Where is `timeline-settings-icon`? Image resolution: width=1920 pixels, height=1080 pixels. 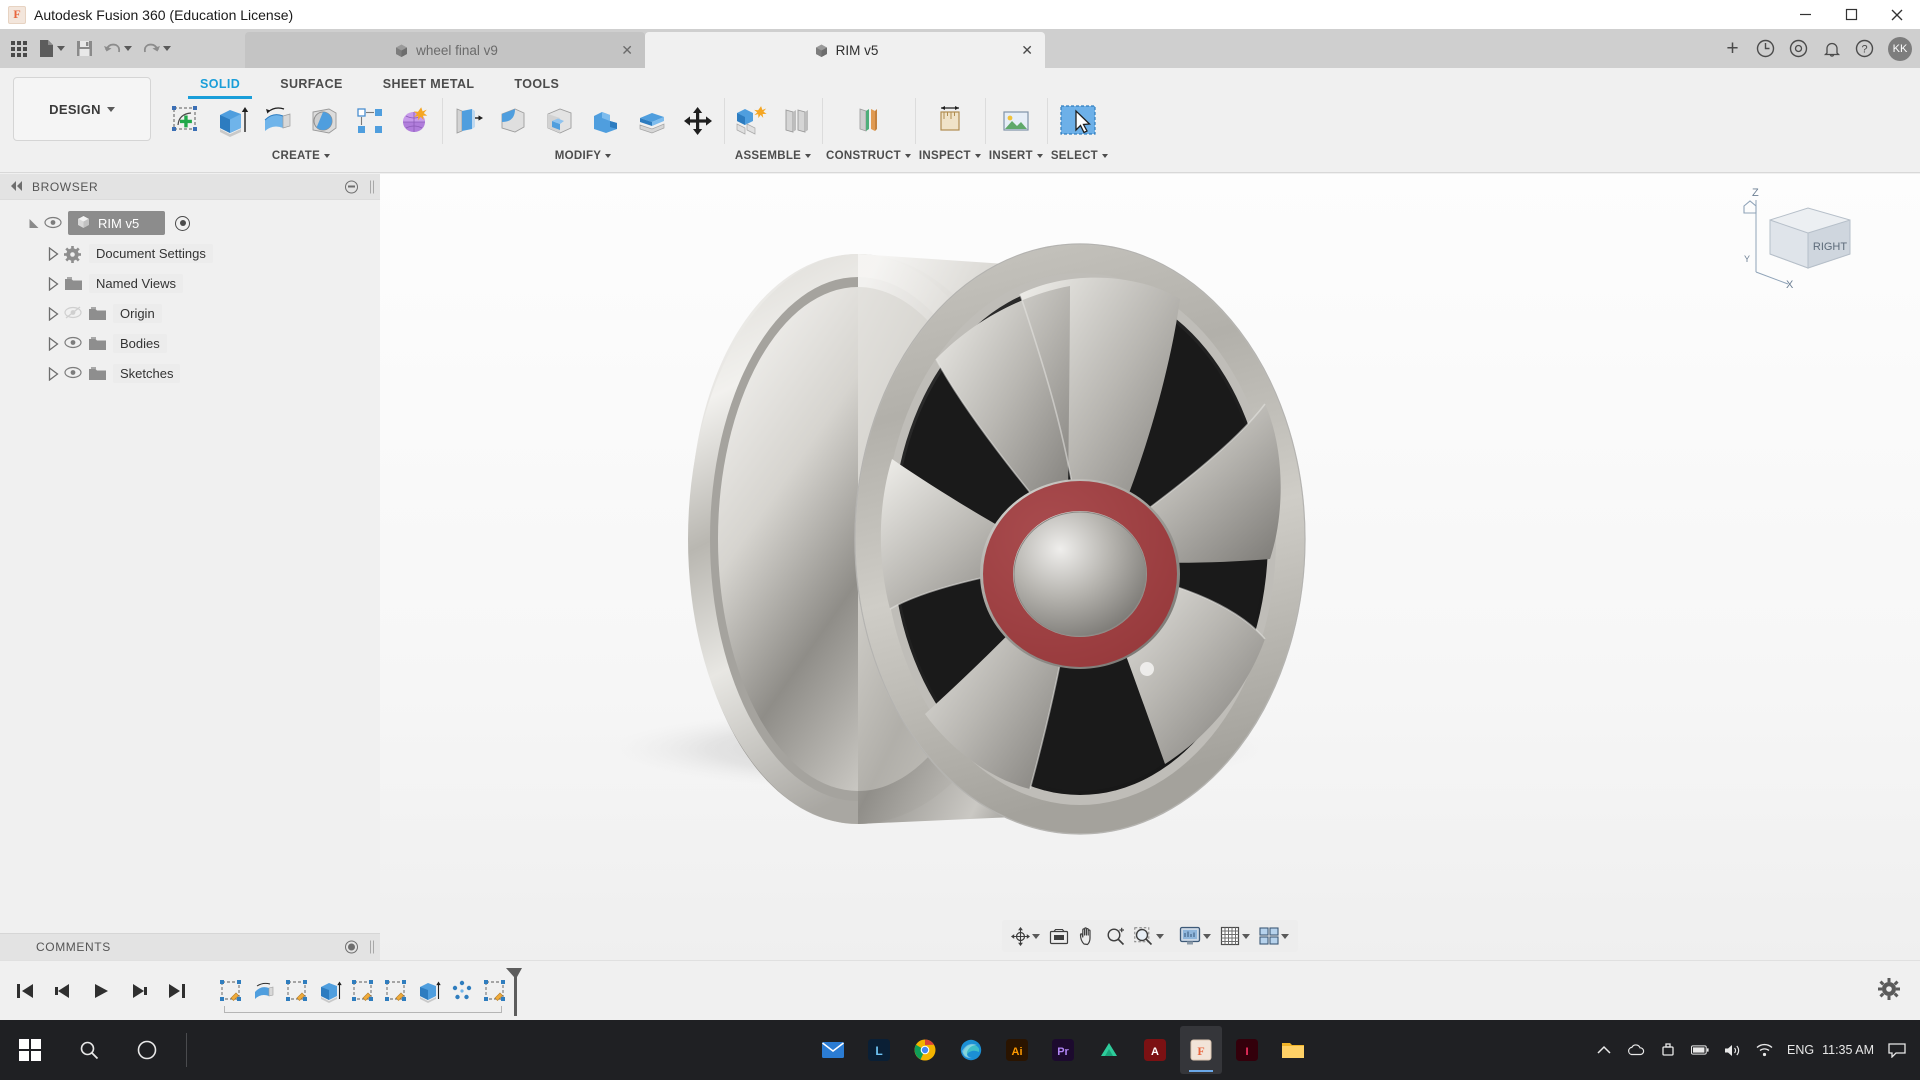
timeline-settings-icon is located at coordinates (1889, 990).